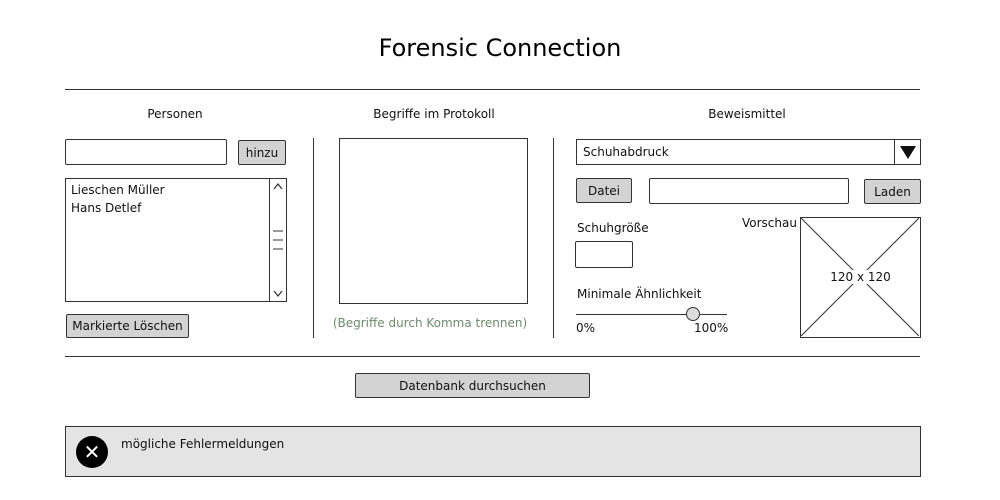  I want to click on begriffe-heading: Begriffe im Protokoll, so click(434, 114).